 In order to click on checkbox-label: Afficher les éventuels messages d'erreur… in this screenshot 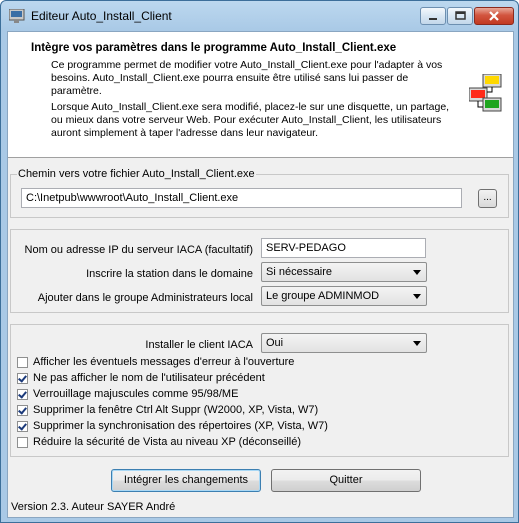, I will do `click(164, 362)`.